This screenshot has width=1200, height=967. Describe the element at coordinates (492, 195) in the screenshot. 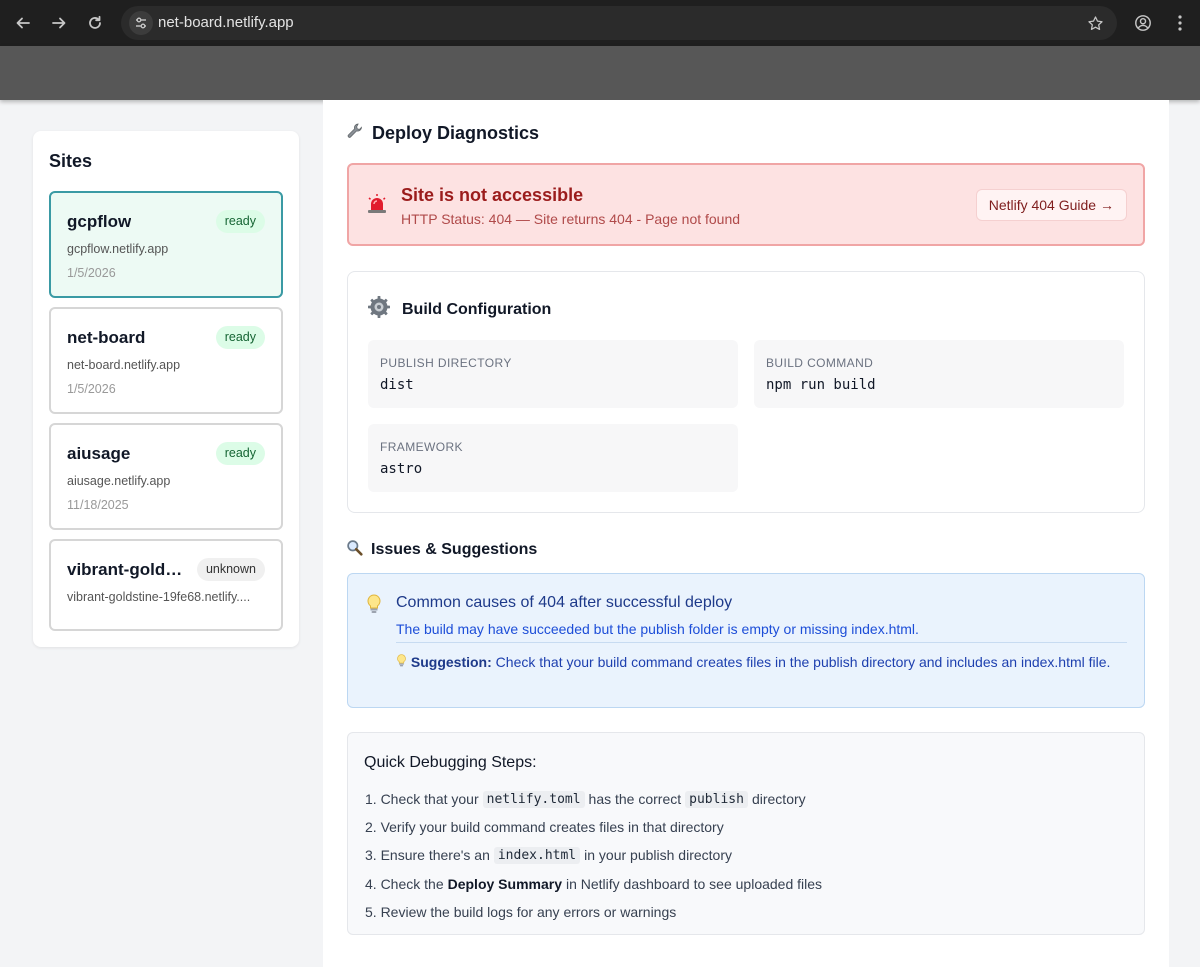

I see `alert-title: Site is not accessible` at that location.